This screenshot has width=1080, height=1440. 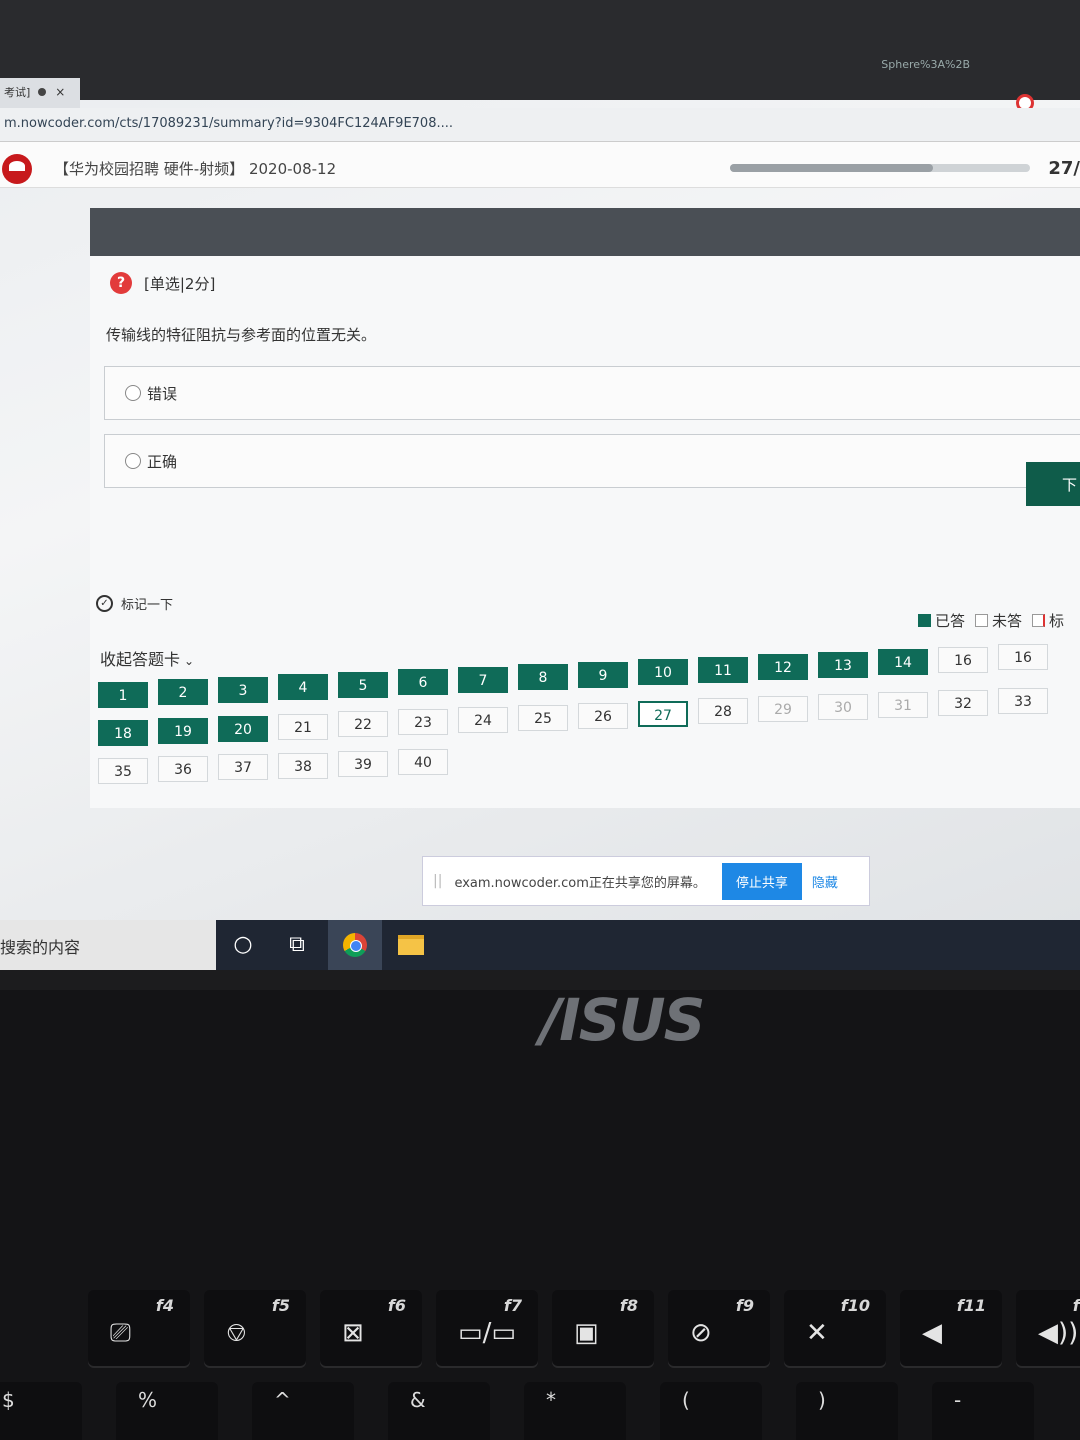 What do you see at coordinates (592, 393) in the screenshot?
I see `option-false: 错误` at bounding box center [592, 393].